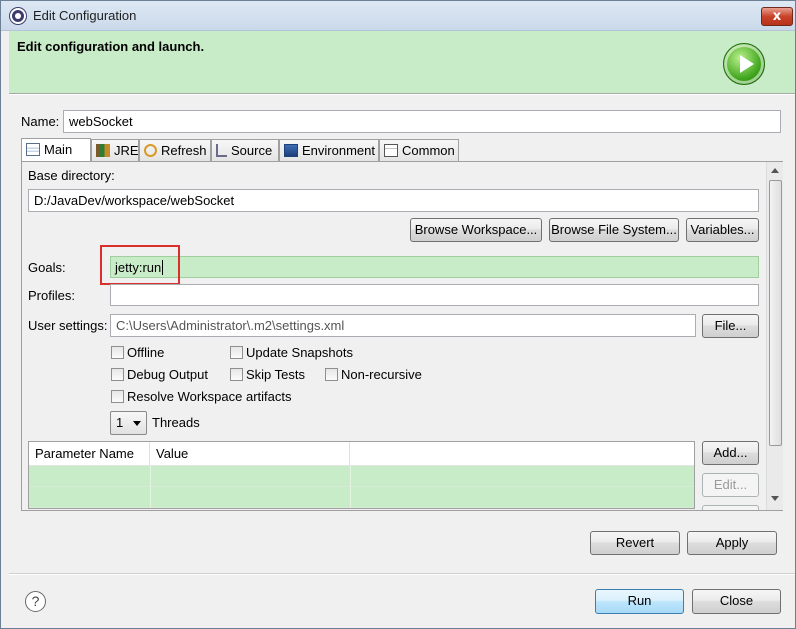  What do you see at coordinates (381, 374) in the screenshot?
I see `non-recursive-label: Non-recursive` at bounding box center [381, 374].